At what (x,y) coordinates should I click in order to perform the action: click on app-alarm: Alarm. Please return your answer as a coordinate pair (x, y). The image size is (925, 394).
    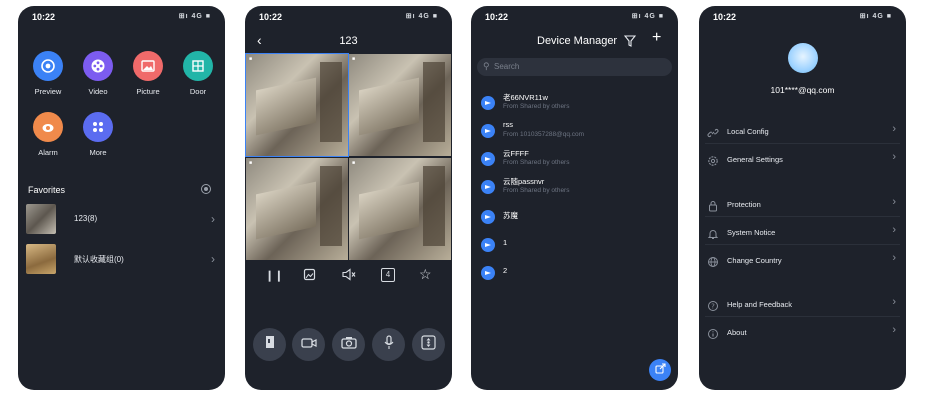
    Looking at the image, I should click on (48, 134).